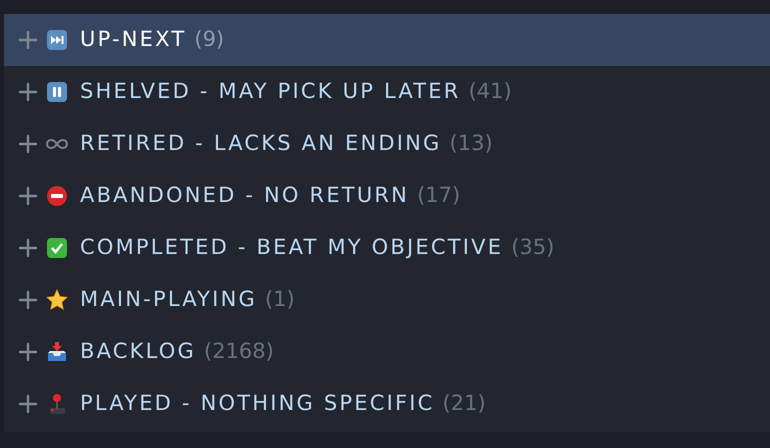 The image size is (770, 448). I want to click on collection-row: MAIN-PLAYING (1), so click(387, 300).